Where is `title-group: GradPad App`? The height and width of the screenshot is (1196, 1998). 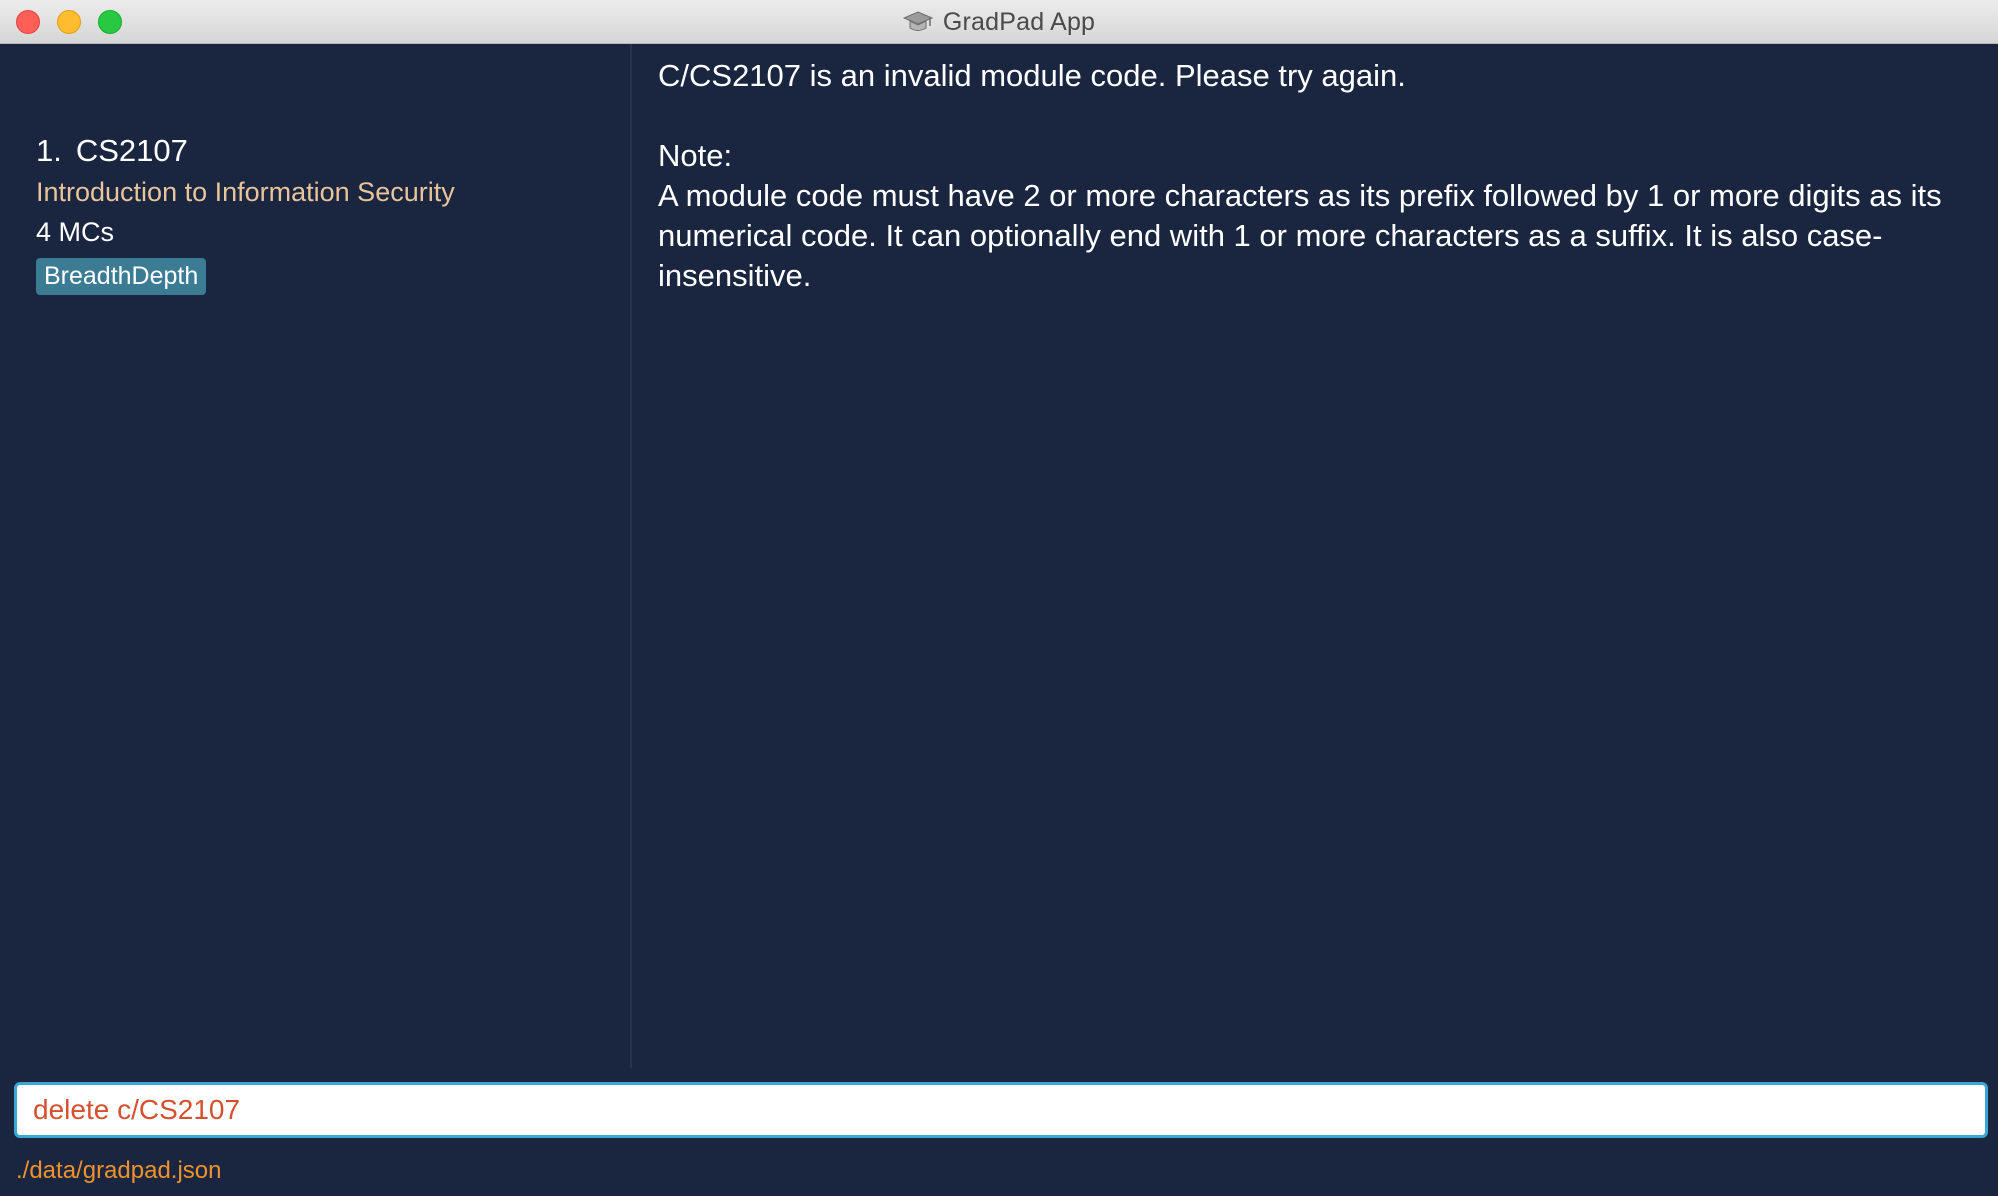 title-group: GradPad App is located at coordinates (999, 22).